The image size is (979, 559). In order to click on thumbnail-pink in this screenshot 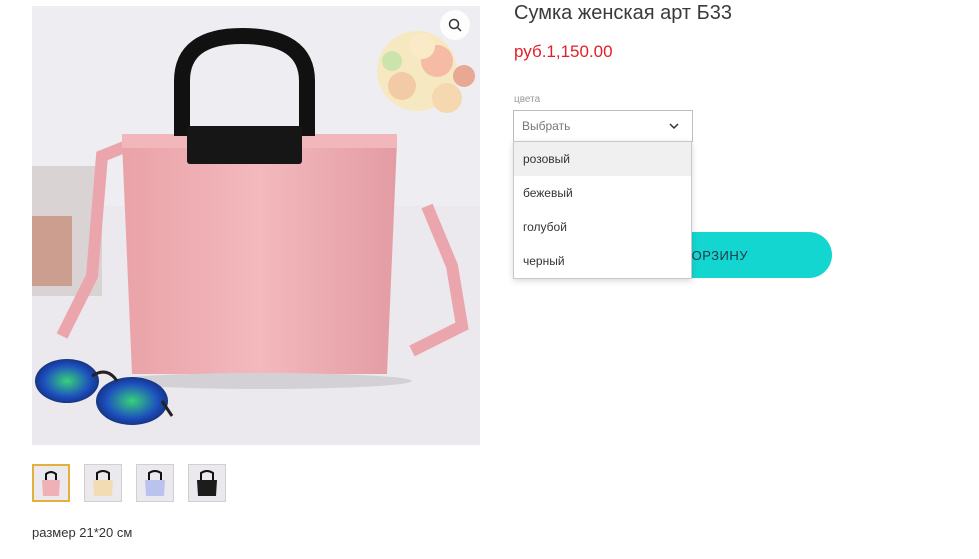, I will do `click(51, 483)`.